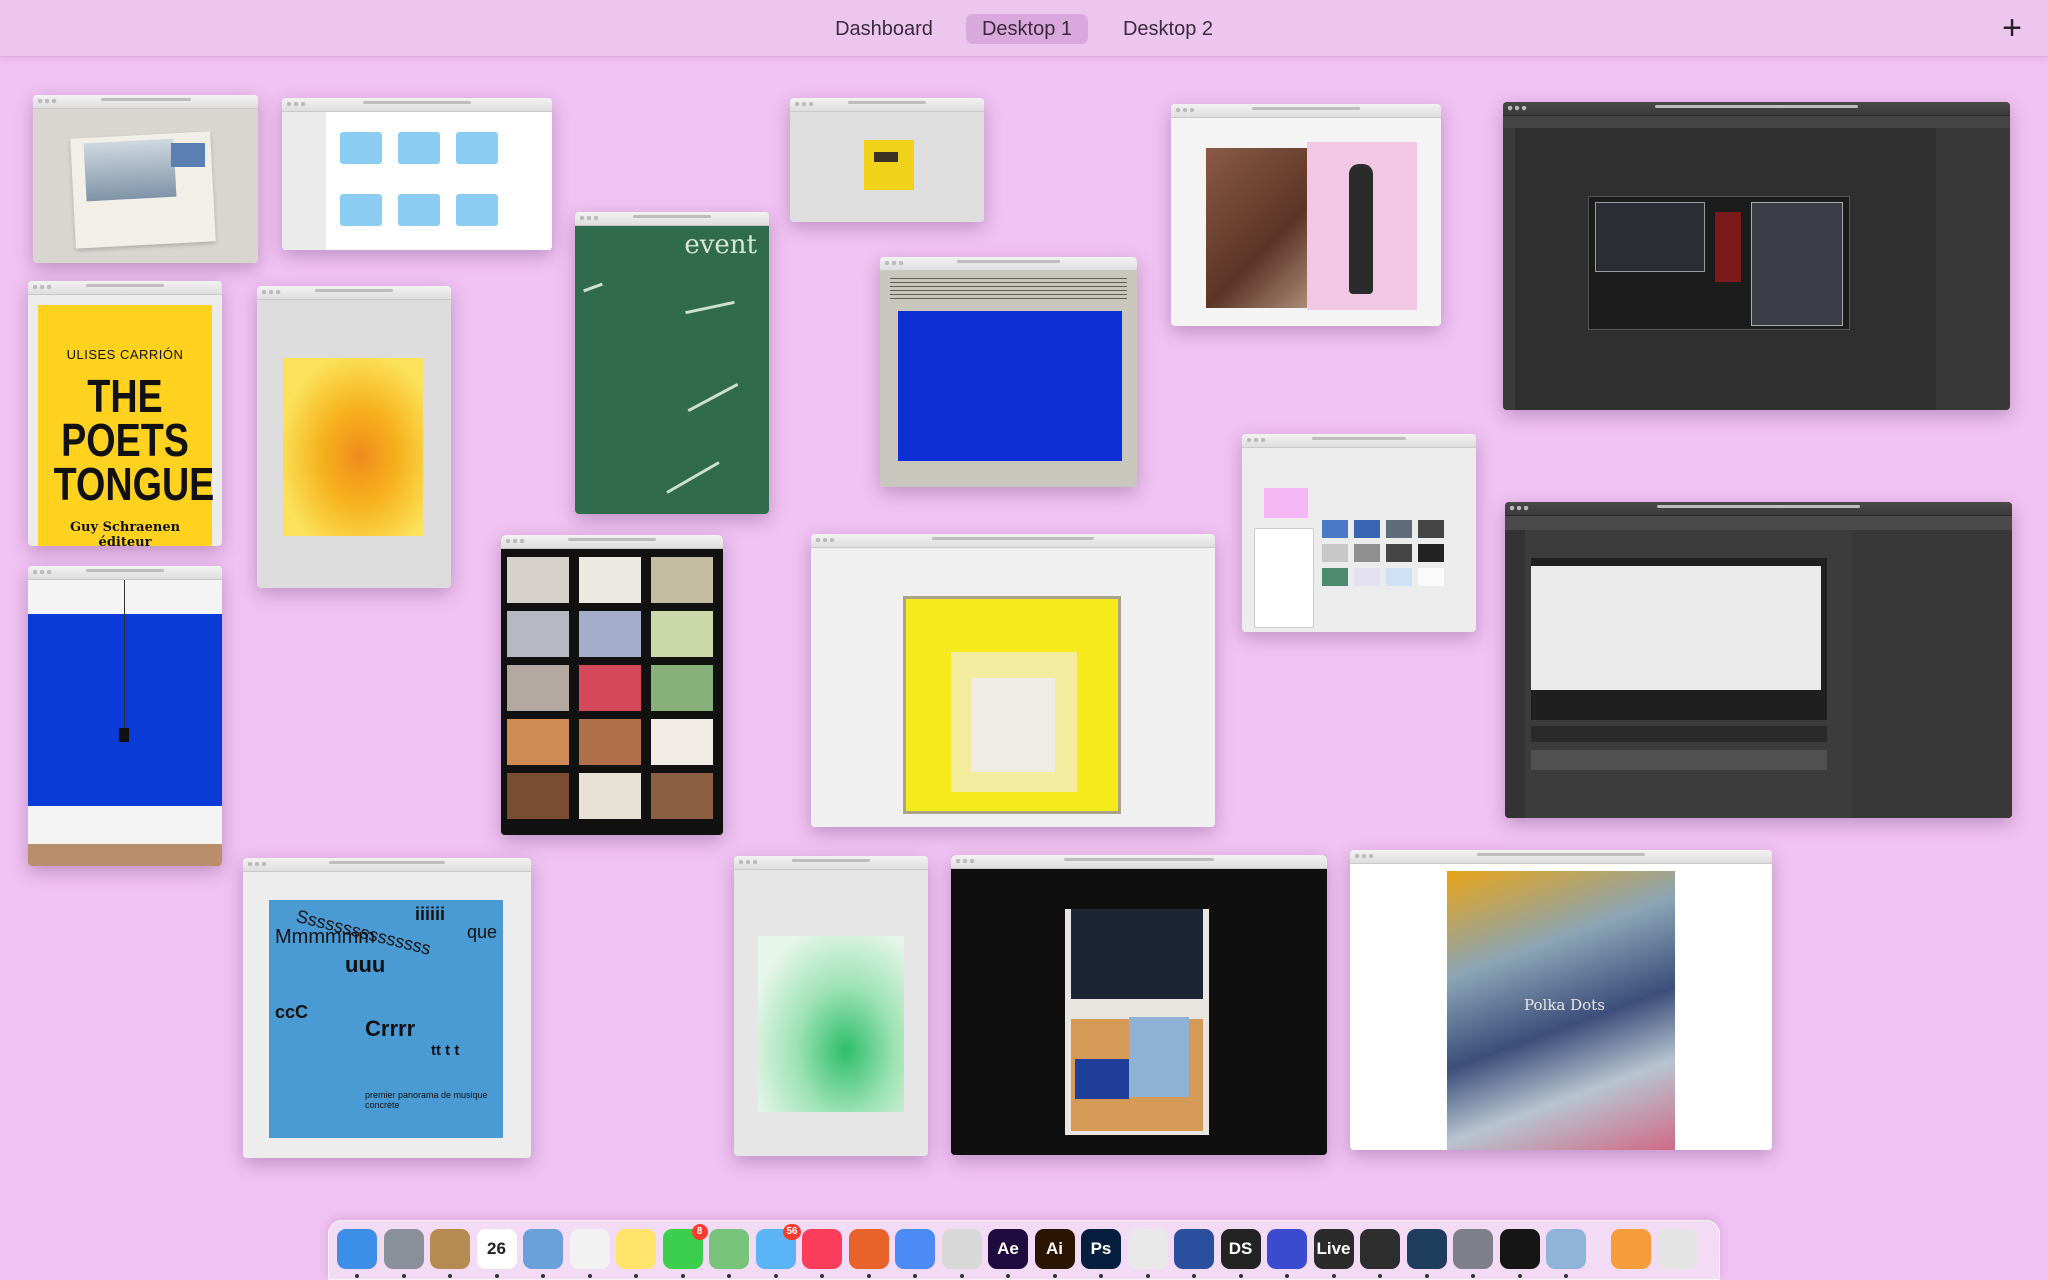 Image resolution: width=2048 pixels, height=1280 pixels. Describe the element at coordinates (134, 484) in the screenshot. I see `book-title-line: TONGUE` at that location.